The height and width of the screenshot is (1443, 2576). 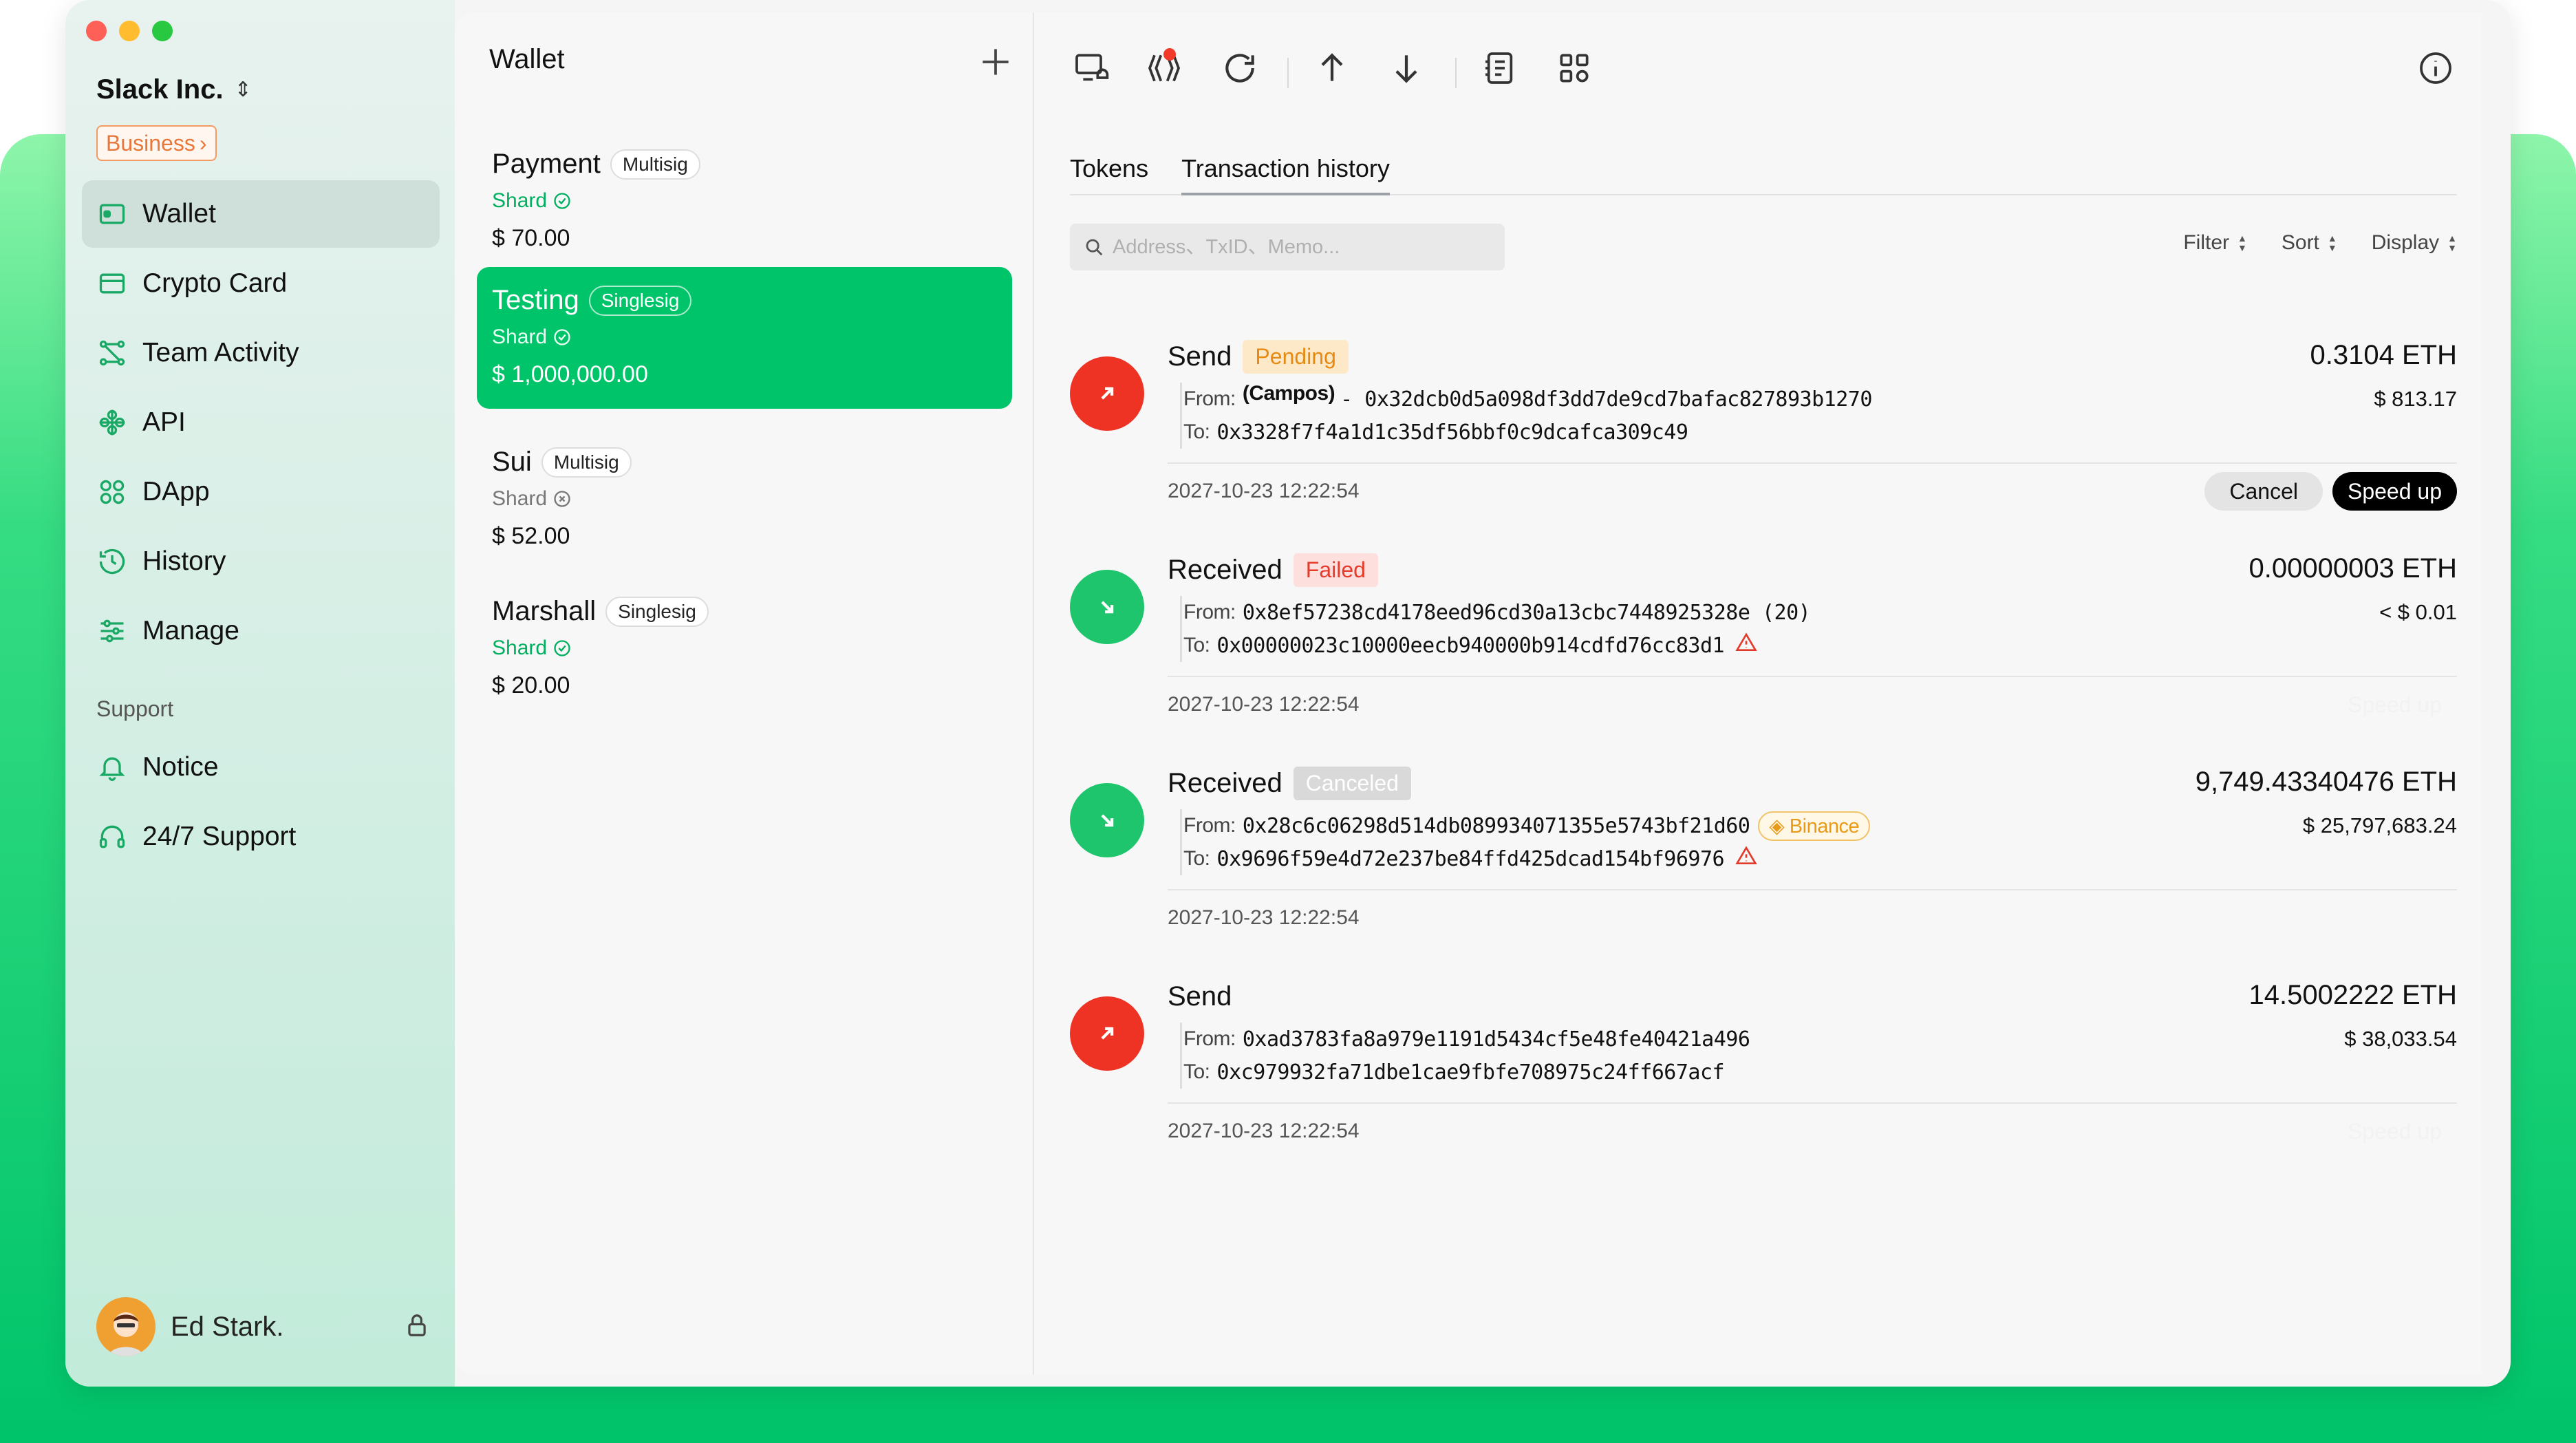 What do you see at coordinates (531, 536) in the screenshot?
I see `wallet-balance: $ 52.00` at bounding box center [531, 536].